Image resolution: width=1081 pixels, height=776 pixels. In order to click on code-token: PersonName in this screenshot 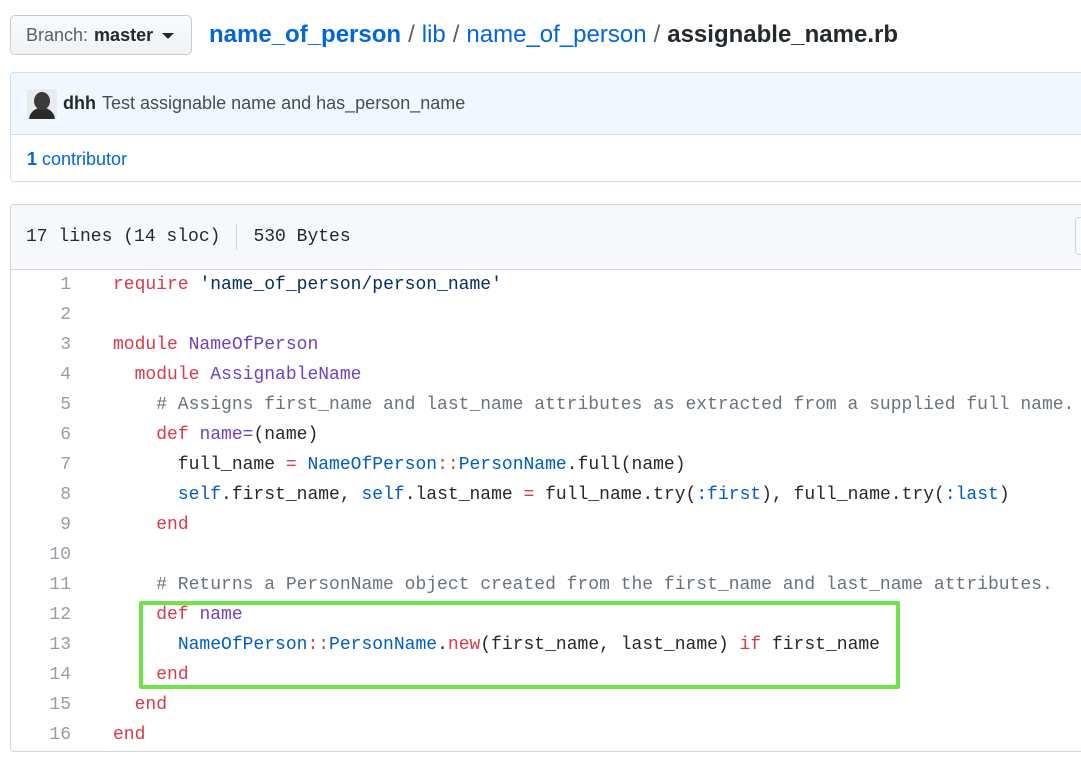, I will do `click(512, 465)`.